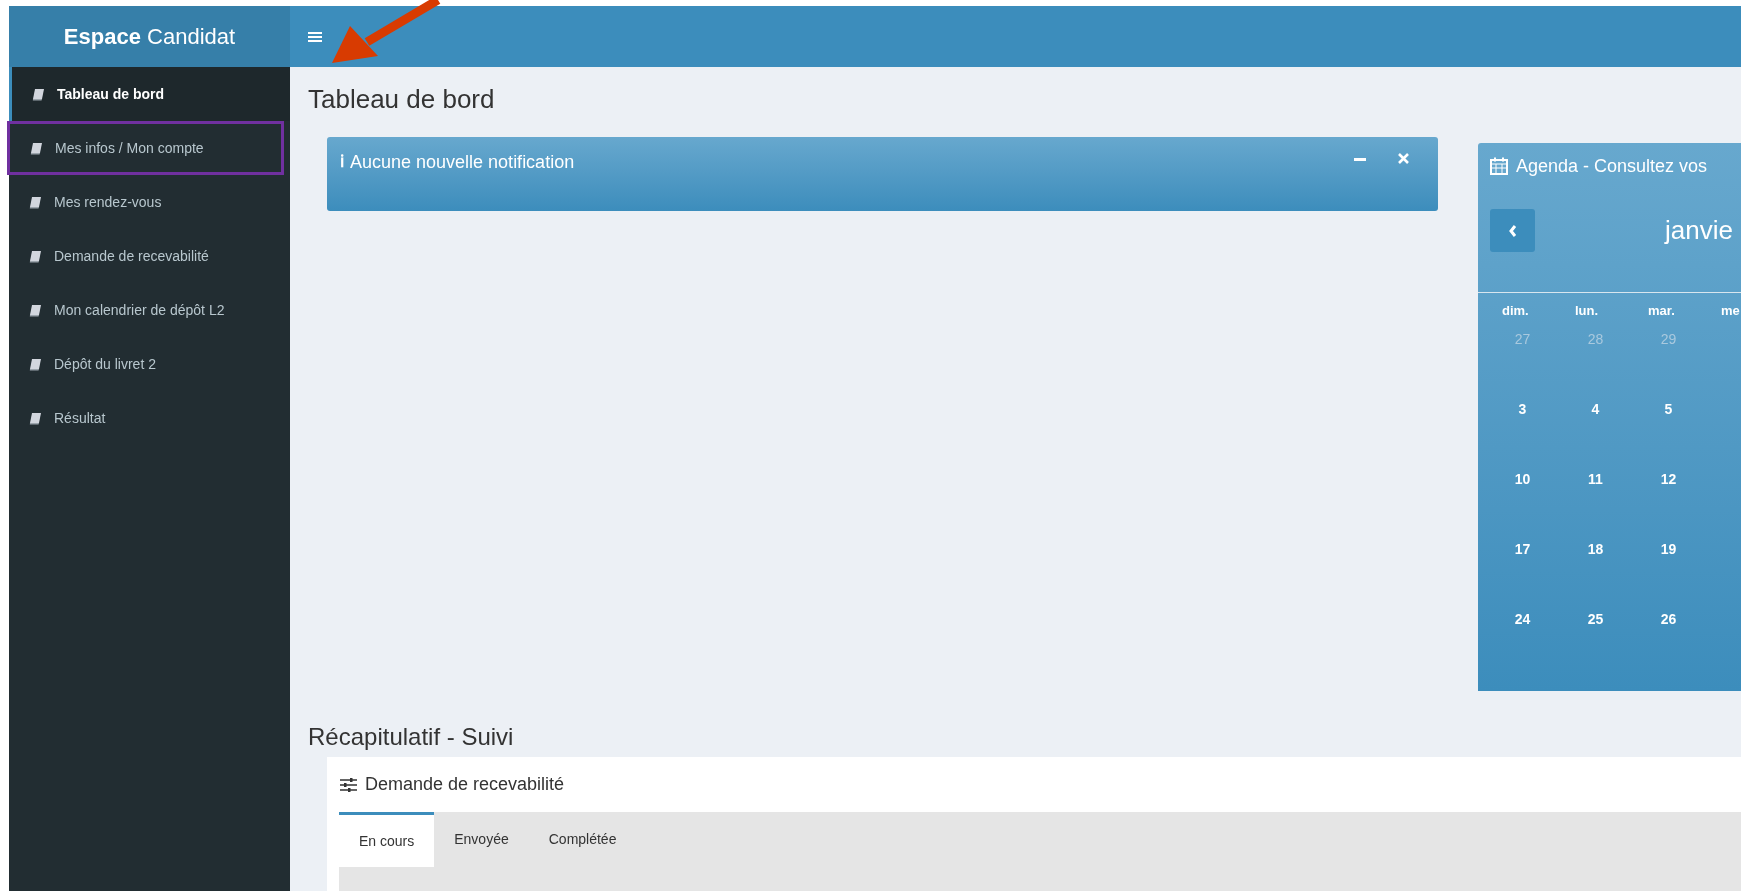 The height and width of the screenshot is (891, 1741). Describe the element at coordinates (1661, 311) in the screenshot. I see `weekday-label: mar.` at that location.